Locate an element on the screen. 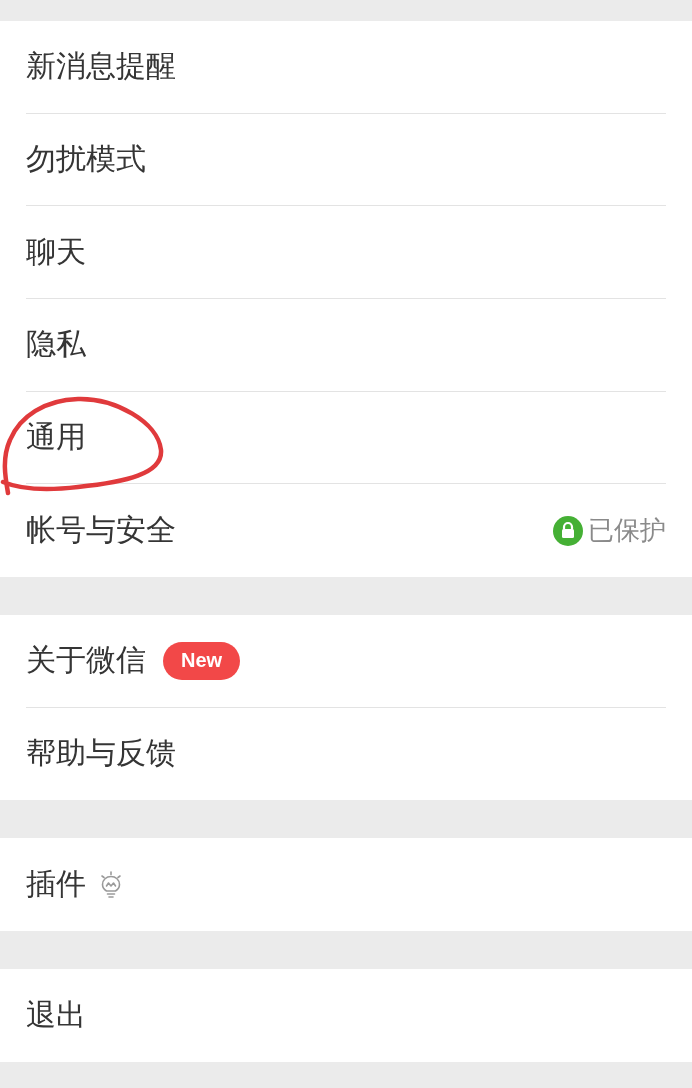 The width and height of the screenshot is (692, 1088). settings-item: 退出 is located at coordinates (346, 1015).